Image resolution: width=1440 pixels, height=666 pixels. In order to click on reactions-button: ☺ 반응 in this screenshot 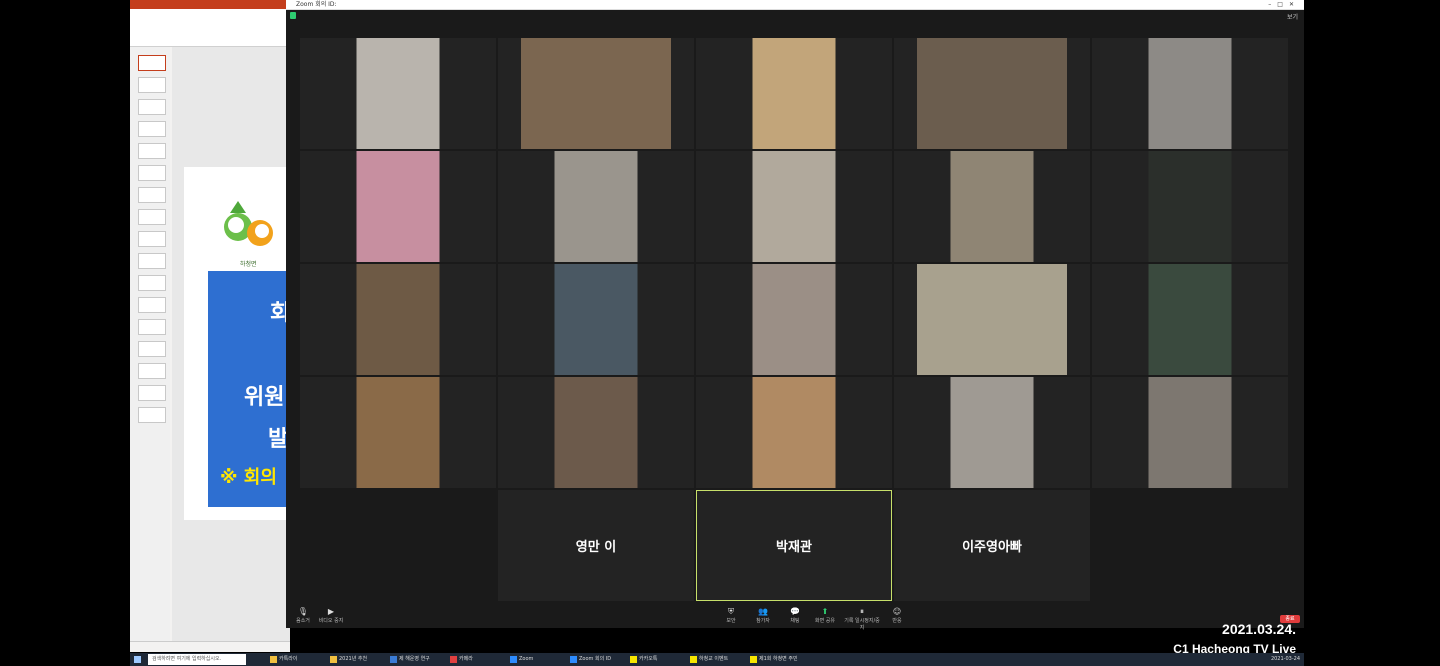, I will do `click(897, 616)`.